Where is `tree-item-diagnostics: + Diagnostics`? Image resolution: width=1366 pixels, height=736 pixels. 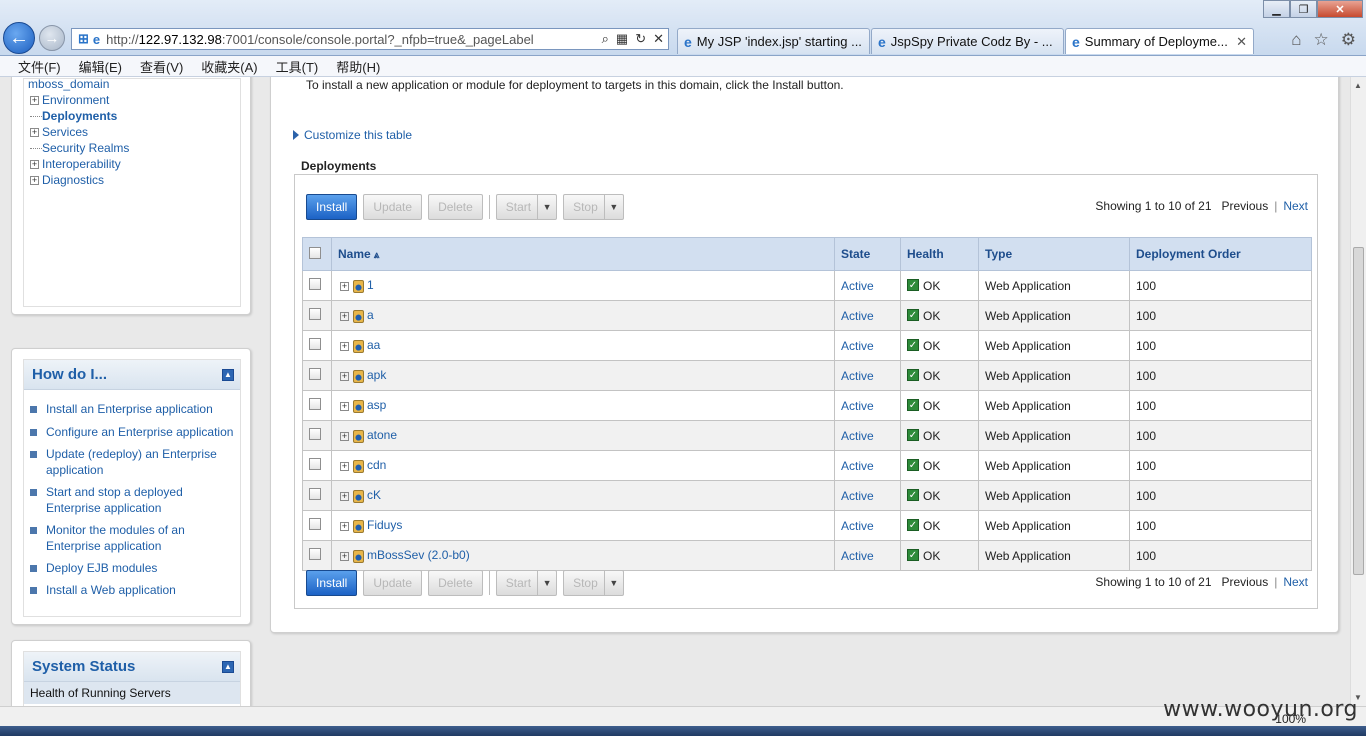 tree-item-diagnostics: + Diagnostics is located at coordinates (67, 180).